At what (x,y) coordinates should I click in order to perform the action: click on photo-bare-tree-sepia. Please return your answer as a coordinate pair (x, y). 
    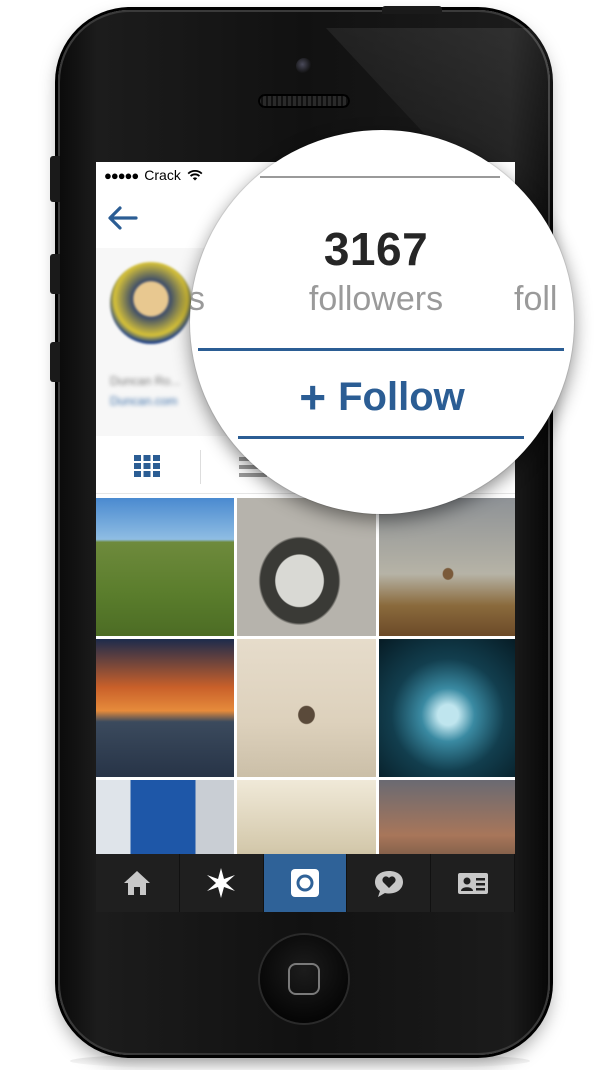
    Looking at the image, I should click on (306, 708).